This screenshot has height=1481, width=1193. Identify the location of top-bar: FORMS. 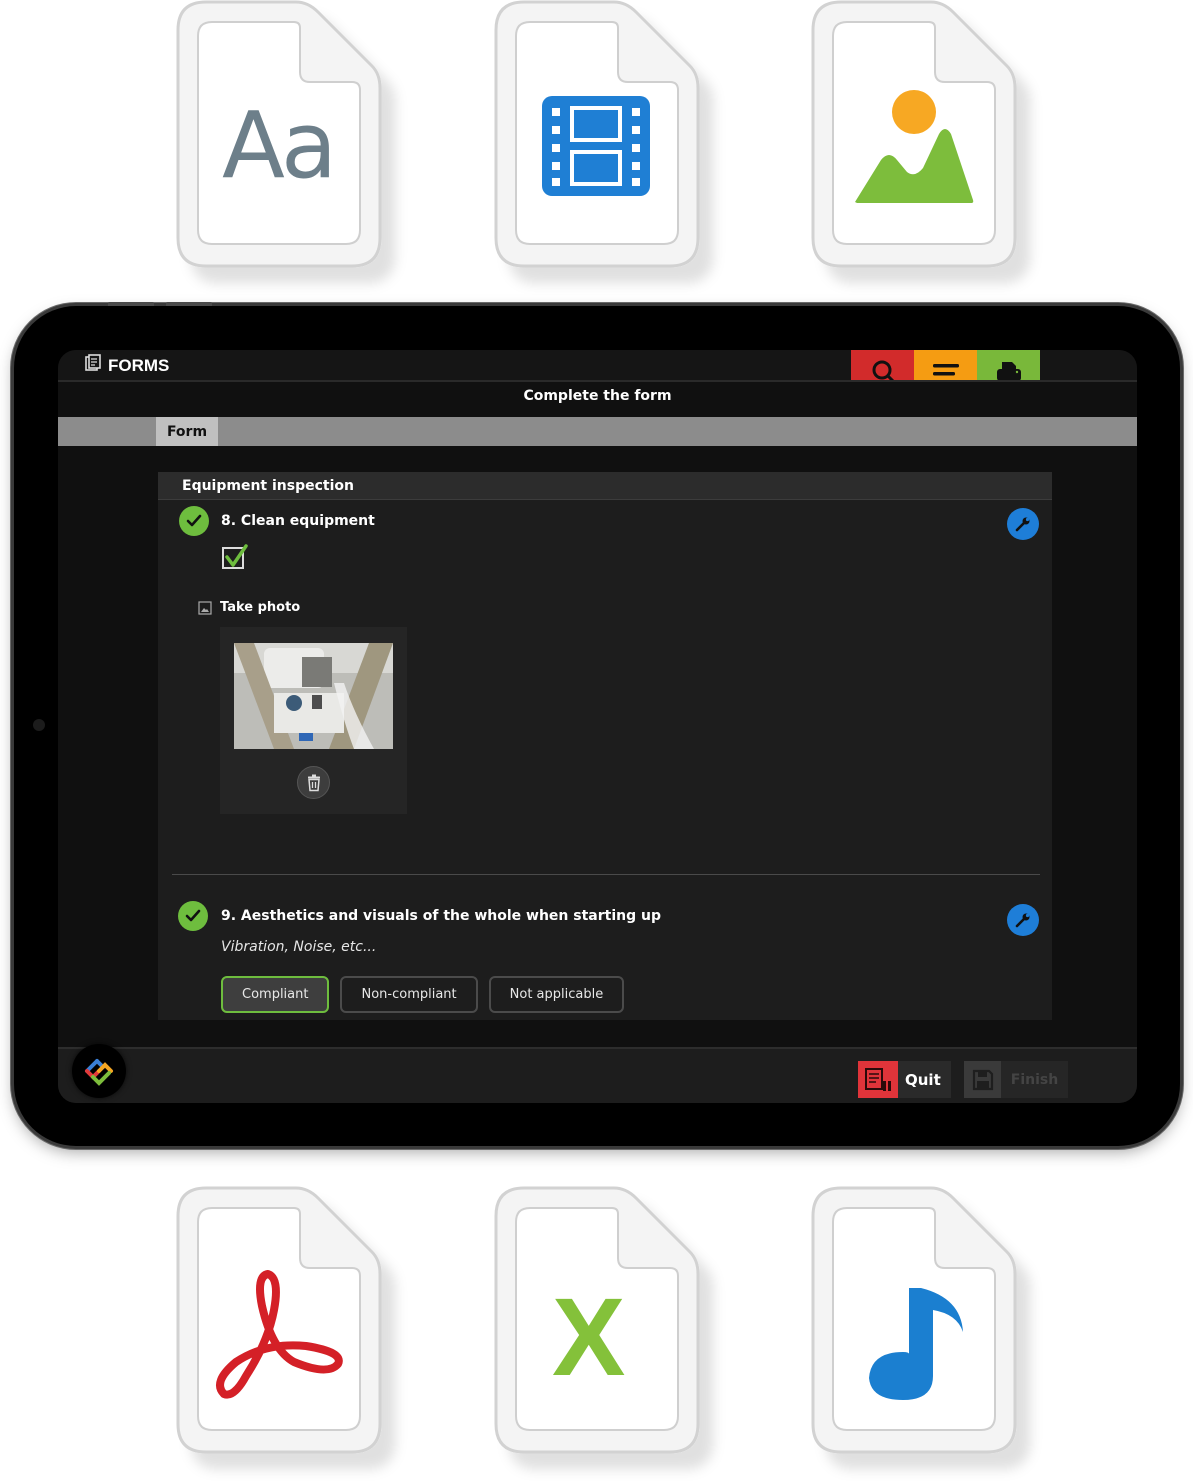
(597, 366).